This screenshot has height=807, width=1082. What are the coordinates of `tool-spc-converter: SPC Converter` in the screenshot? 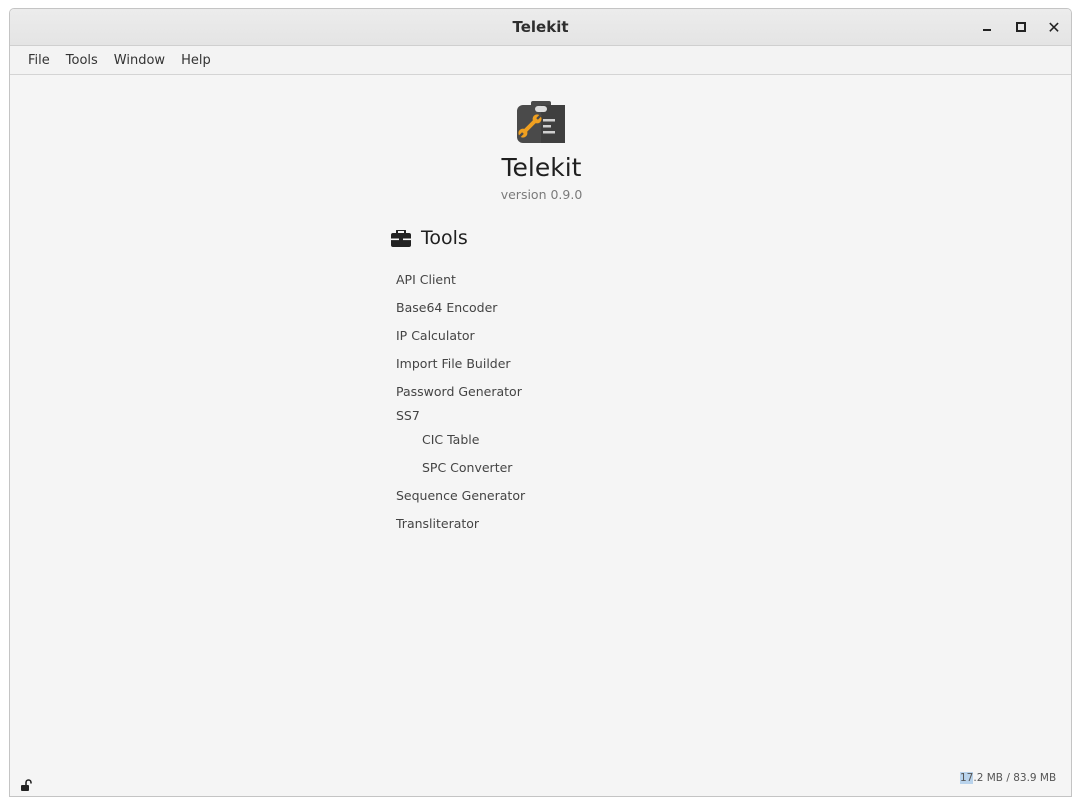 It's located at (467, 467).